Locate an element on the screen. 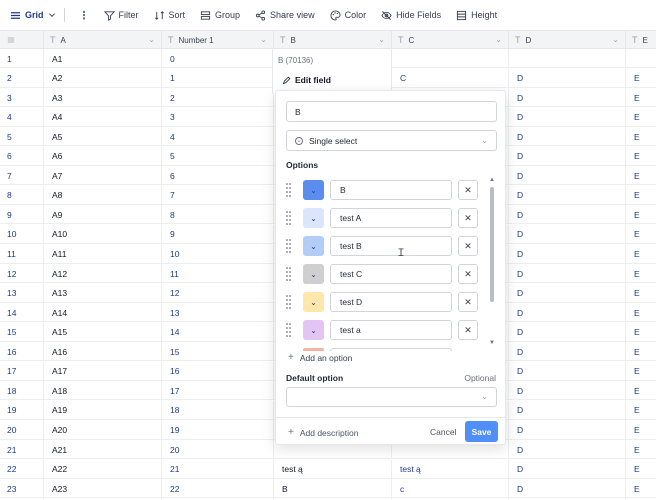 The height and width of the screenshot is (500, 656). option-input: test C is located at coordinates (391, 274).